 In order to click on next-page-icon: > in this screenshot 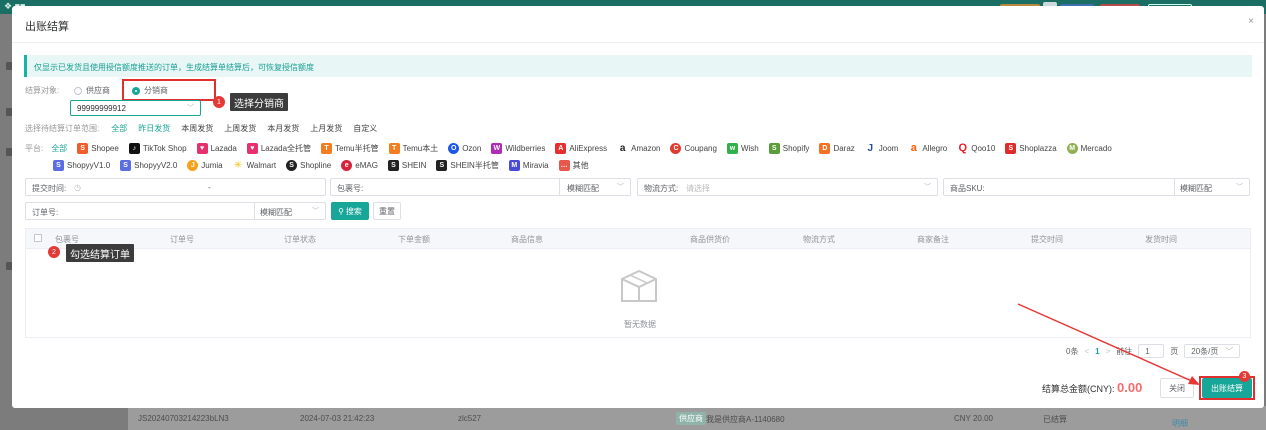, I will do `click(1108, 351)`.